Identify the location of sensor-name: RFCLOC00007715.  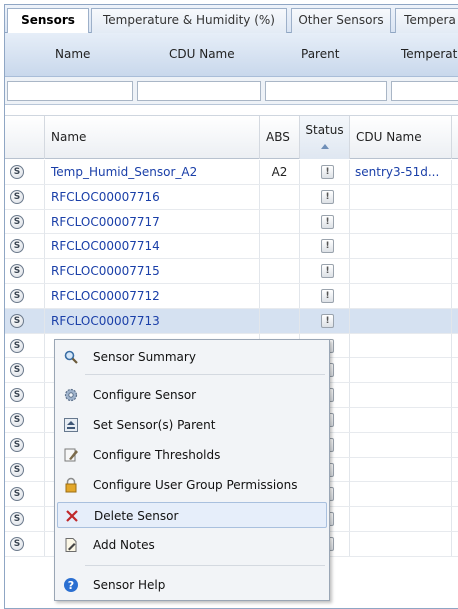
(152, 271).